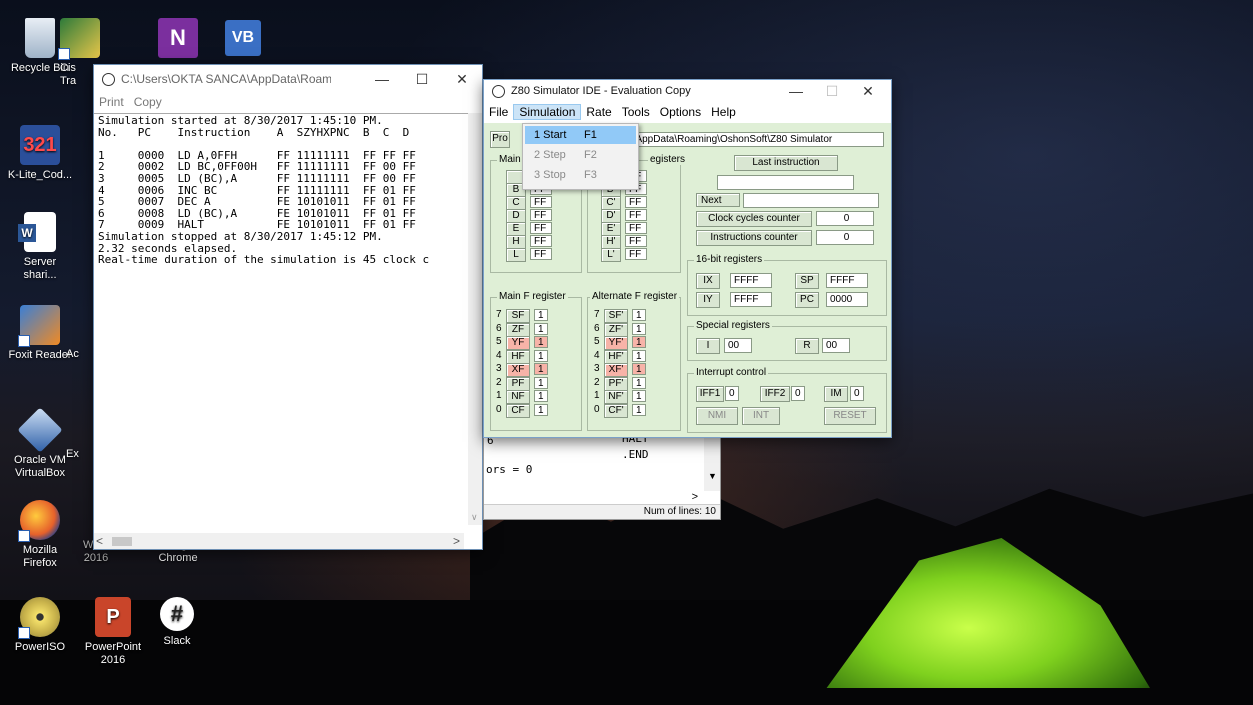  What do you see at coordinates (708, 300) in the screenshot?
I see `iy-register-button: IY` at bounding box center [708, 300].